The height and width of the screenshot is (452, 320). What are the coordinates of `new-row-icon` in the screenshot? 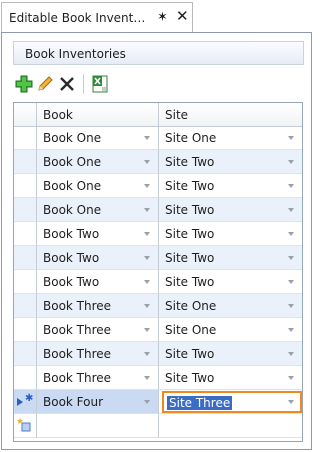 It's located at (24, 425).